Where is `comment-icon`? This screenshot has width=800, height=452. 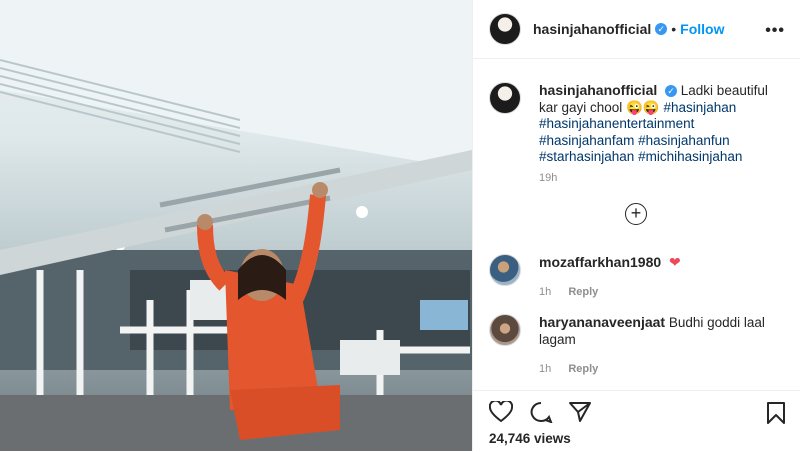 comment-icon is located at coordinates (541, 412).